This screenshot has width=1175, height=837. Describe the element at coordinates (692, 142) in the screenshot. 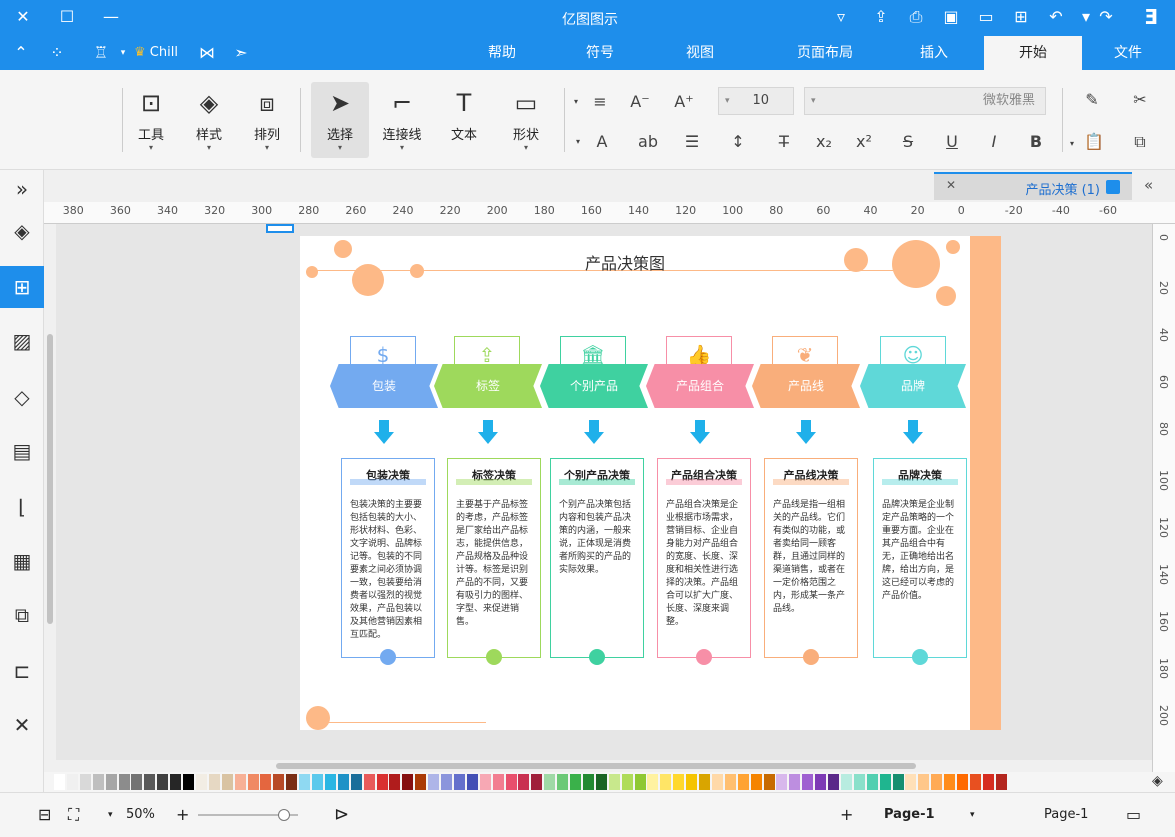

I see `bullets-icon: ☰` at that location.